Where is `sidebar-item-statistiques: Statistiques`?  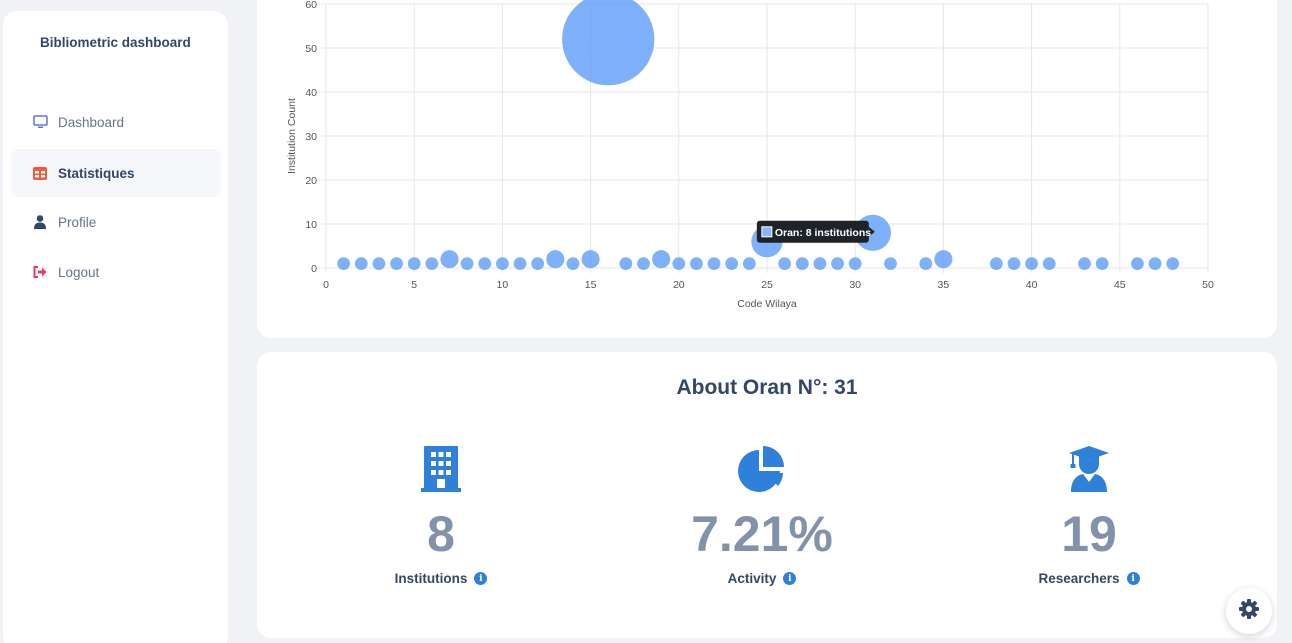 sidebar-item-statistiques: Statistiques is located at coordinates (116, 173).